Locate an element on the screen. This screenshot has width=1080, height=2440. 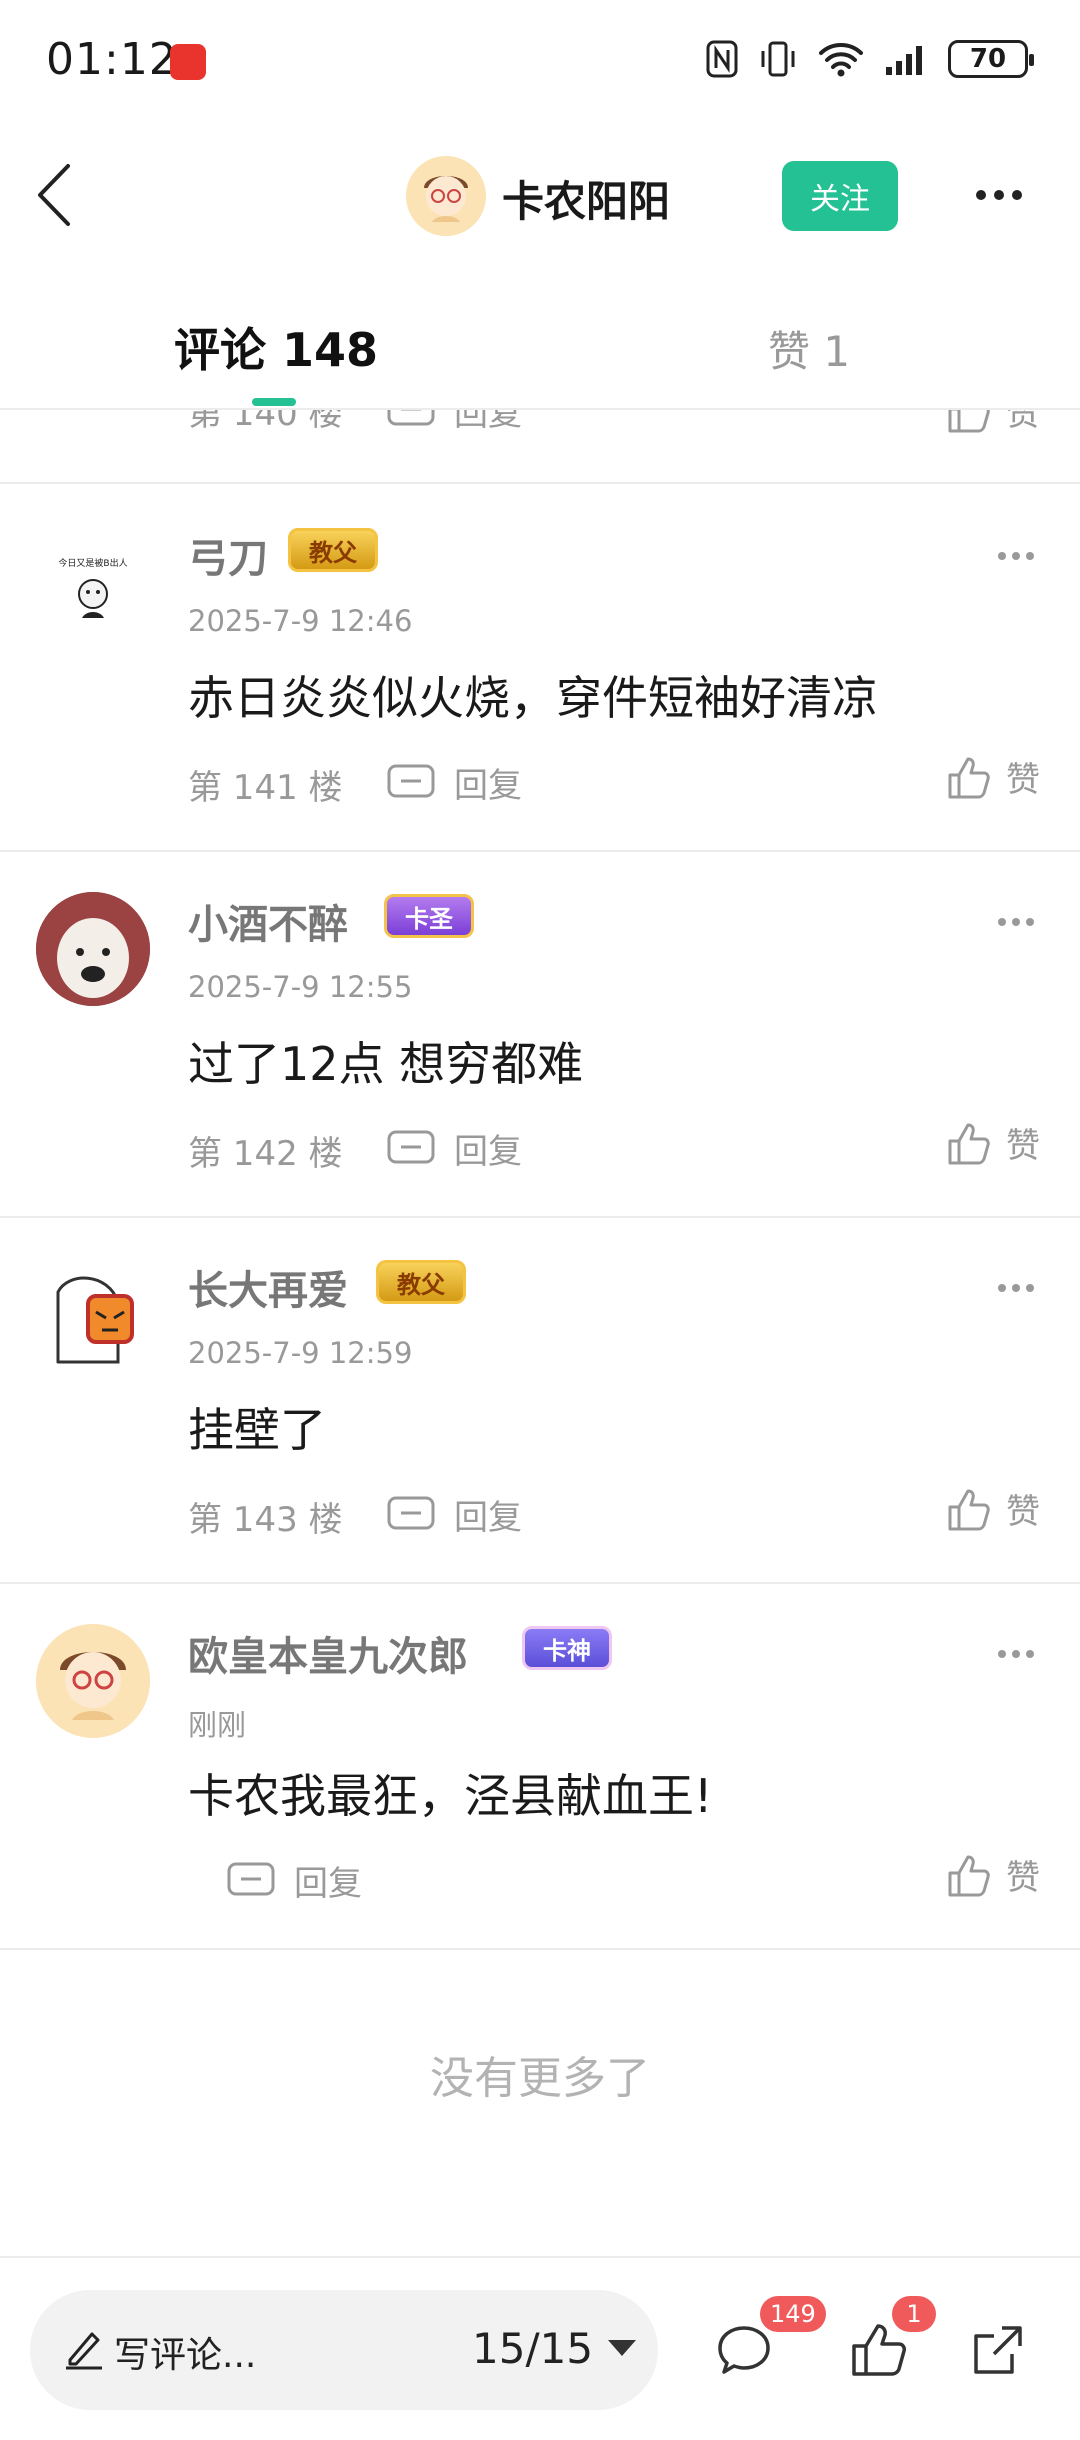
comment-text: 赤日炎炎似火烧，穿件短袖好清凉 is located at coordinates (533, 698).